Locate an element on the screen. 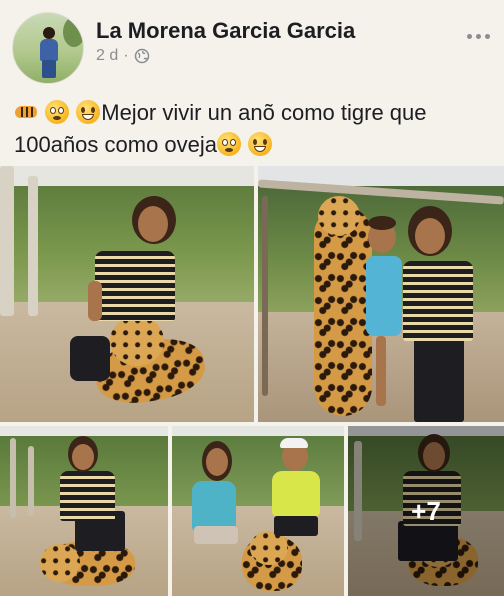  author-avatar is located at coordinates (48, 48).